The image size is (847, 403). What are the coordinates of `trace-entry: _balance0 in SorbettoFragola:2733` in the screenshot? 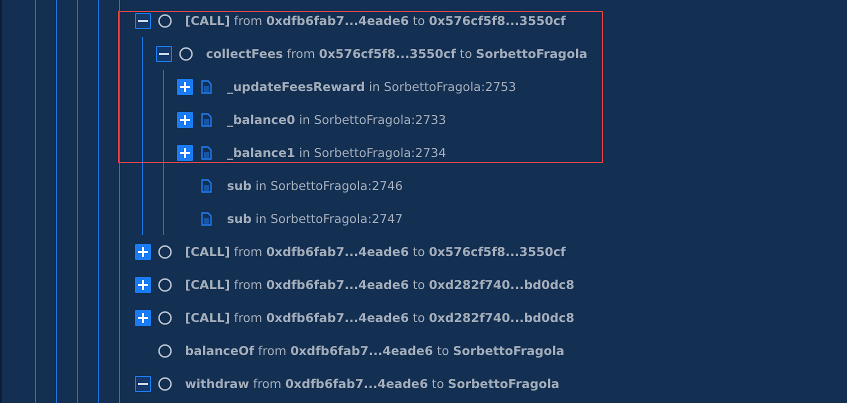 It's located at (336, 119).